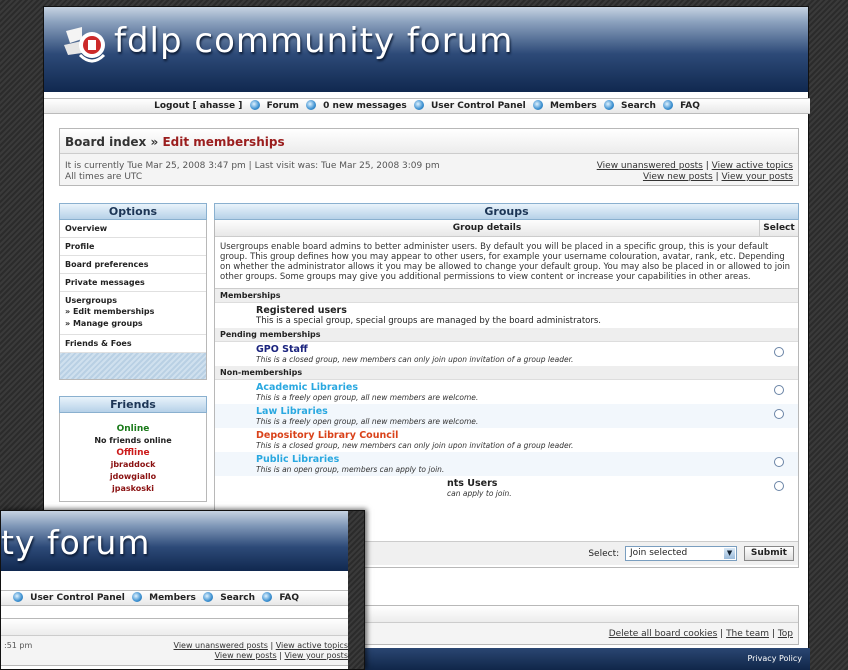  What do you see at coordinates (289, 598) in the screenshot?
I see `overlay-faq-link: FAQ` at bounding box center [289, 598].